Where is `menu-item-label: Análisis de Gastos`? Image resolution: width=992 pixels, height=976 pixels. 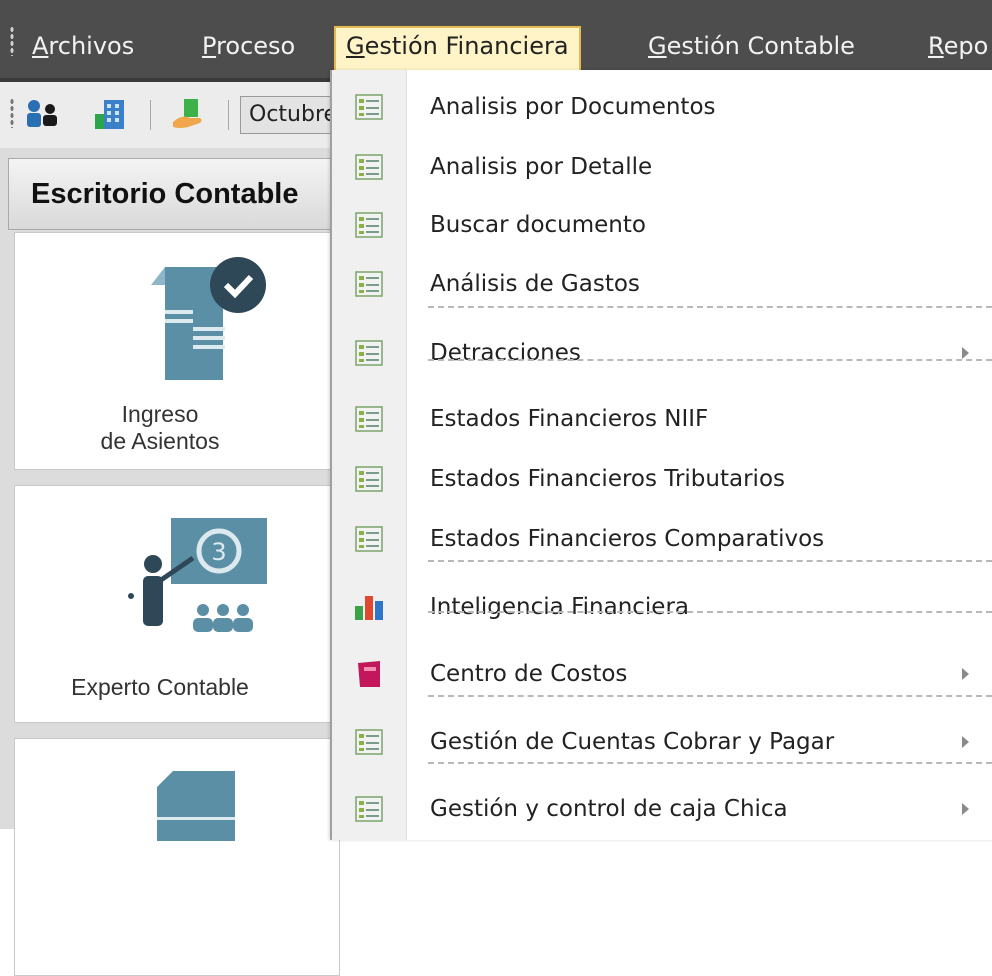 menu-item-label: Análisis de Gastos is located at coordinates (535, 284).